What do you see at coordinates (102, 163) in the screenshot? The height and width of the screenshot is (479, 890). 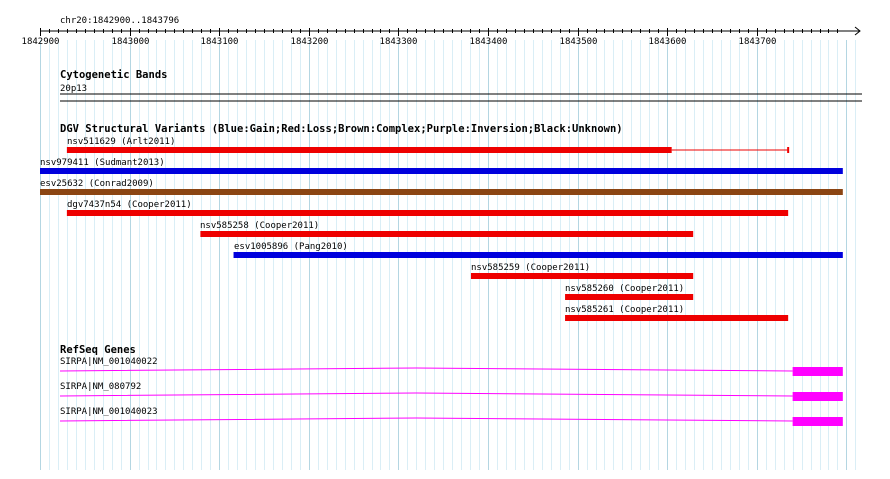 I see `variant-label: nsv979411 (Sudmant2013)` at bounding box center [102, 163].